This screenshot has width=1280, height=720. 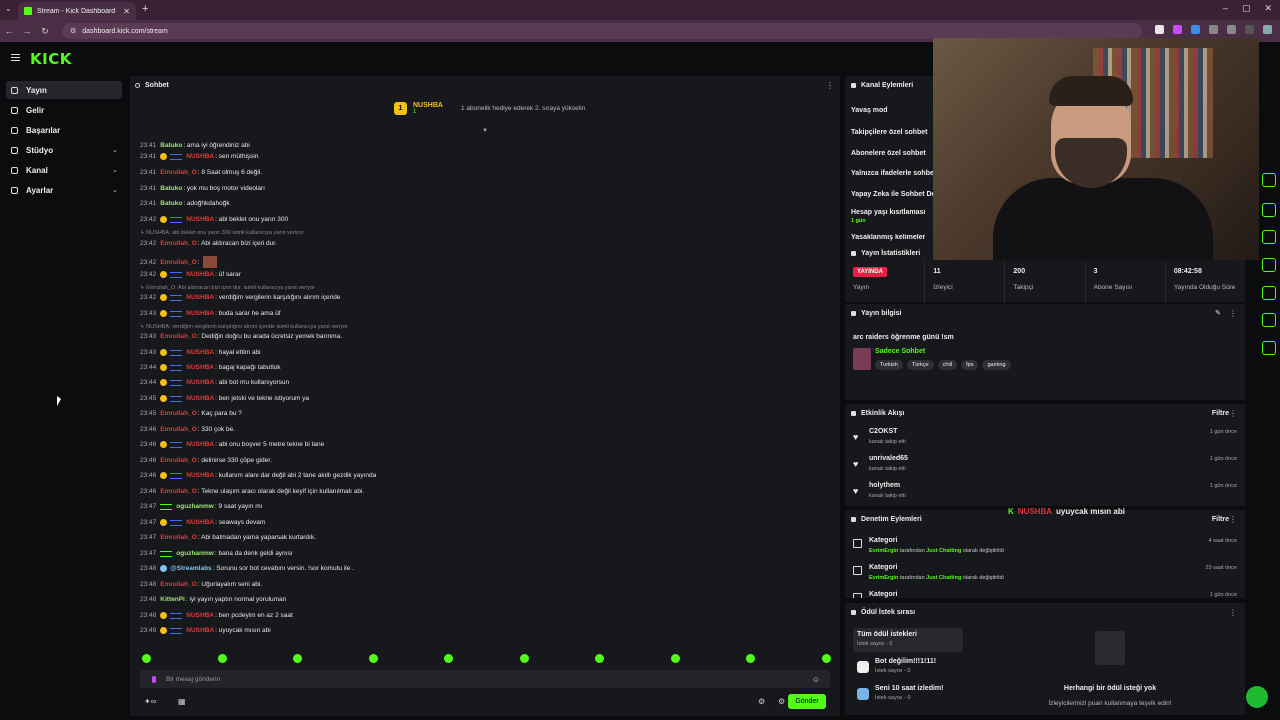 I want to click on forward-icon: →, so click(x=27, y=31).